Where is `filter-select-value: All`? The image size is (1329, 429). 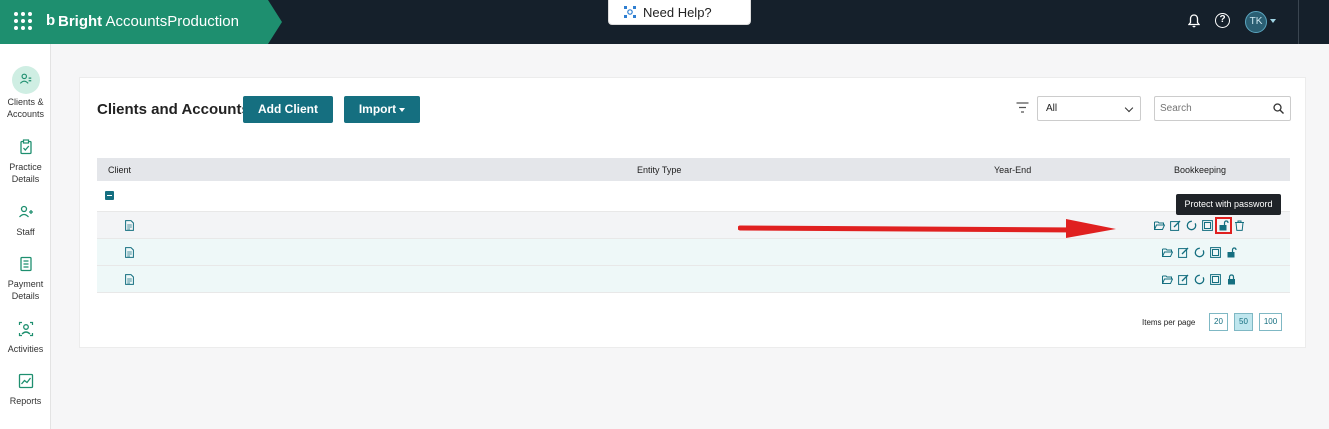
filter-select-value: All is located at coordinates (1052, 108).